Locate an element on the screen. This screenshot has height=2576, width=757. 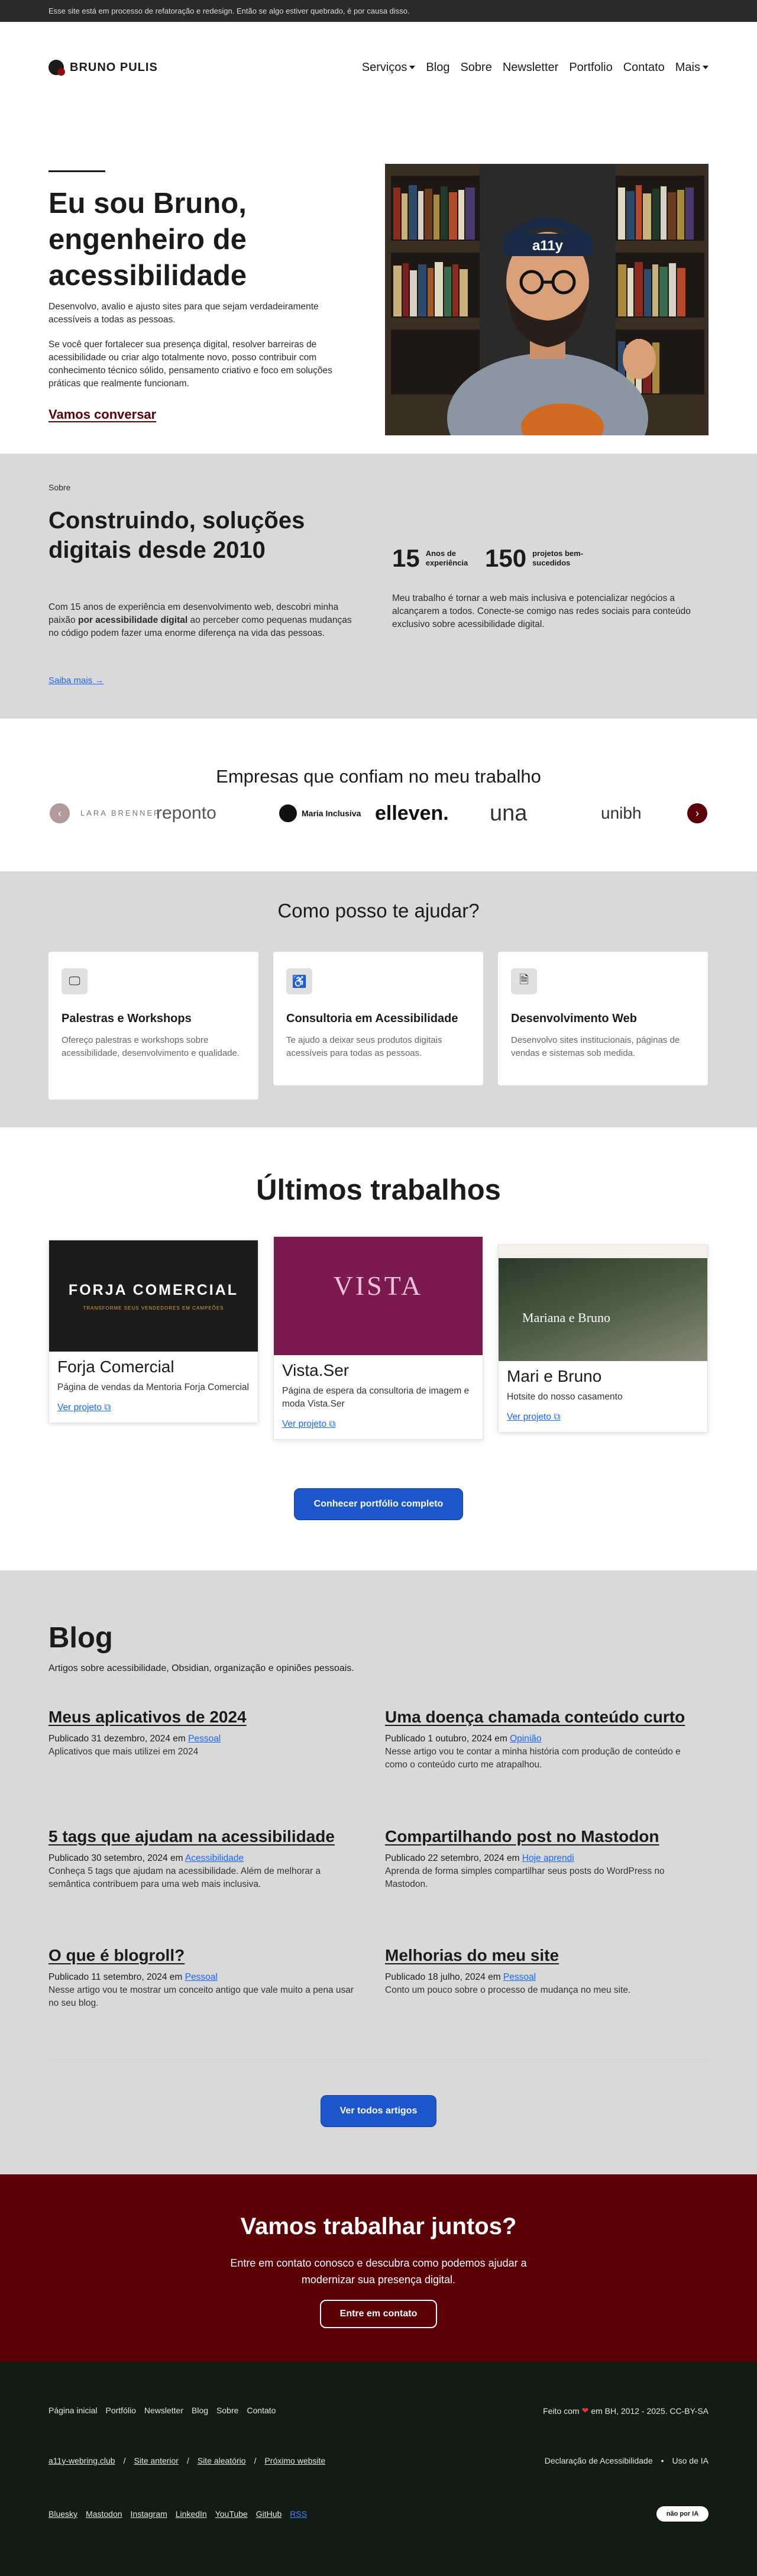
carousel-prev-button: ‹ is located at coordinates (60, 813).